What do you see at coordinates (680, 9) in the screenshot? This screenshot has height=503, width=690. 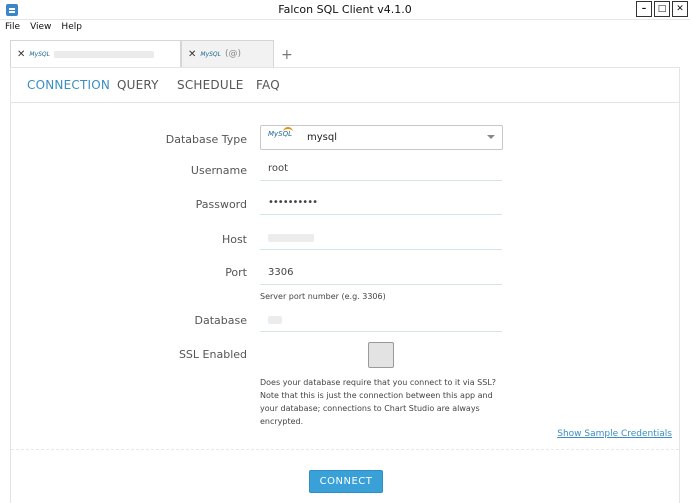 I see `close-window-button: ✕` at bounding box center [680, 9].